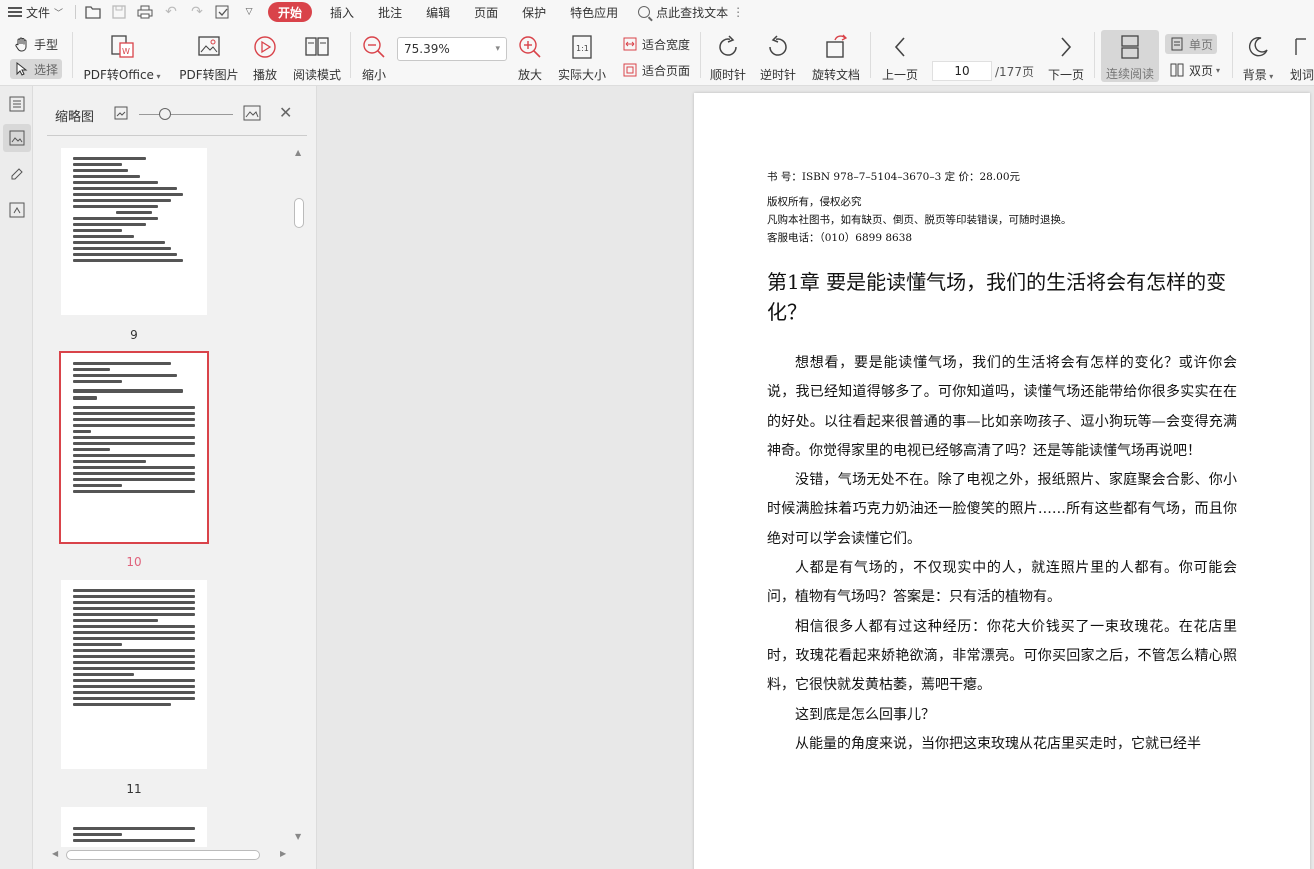 Image resolution: width=1314 pixels, height=869 pixels. I want to click on rotate-counterclockwise-button: 逆时针, so click(778, 56).